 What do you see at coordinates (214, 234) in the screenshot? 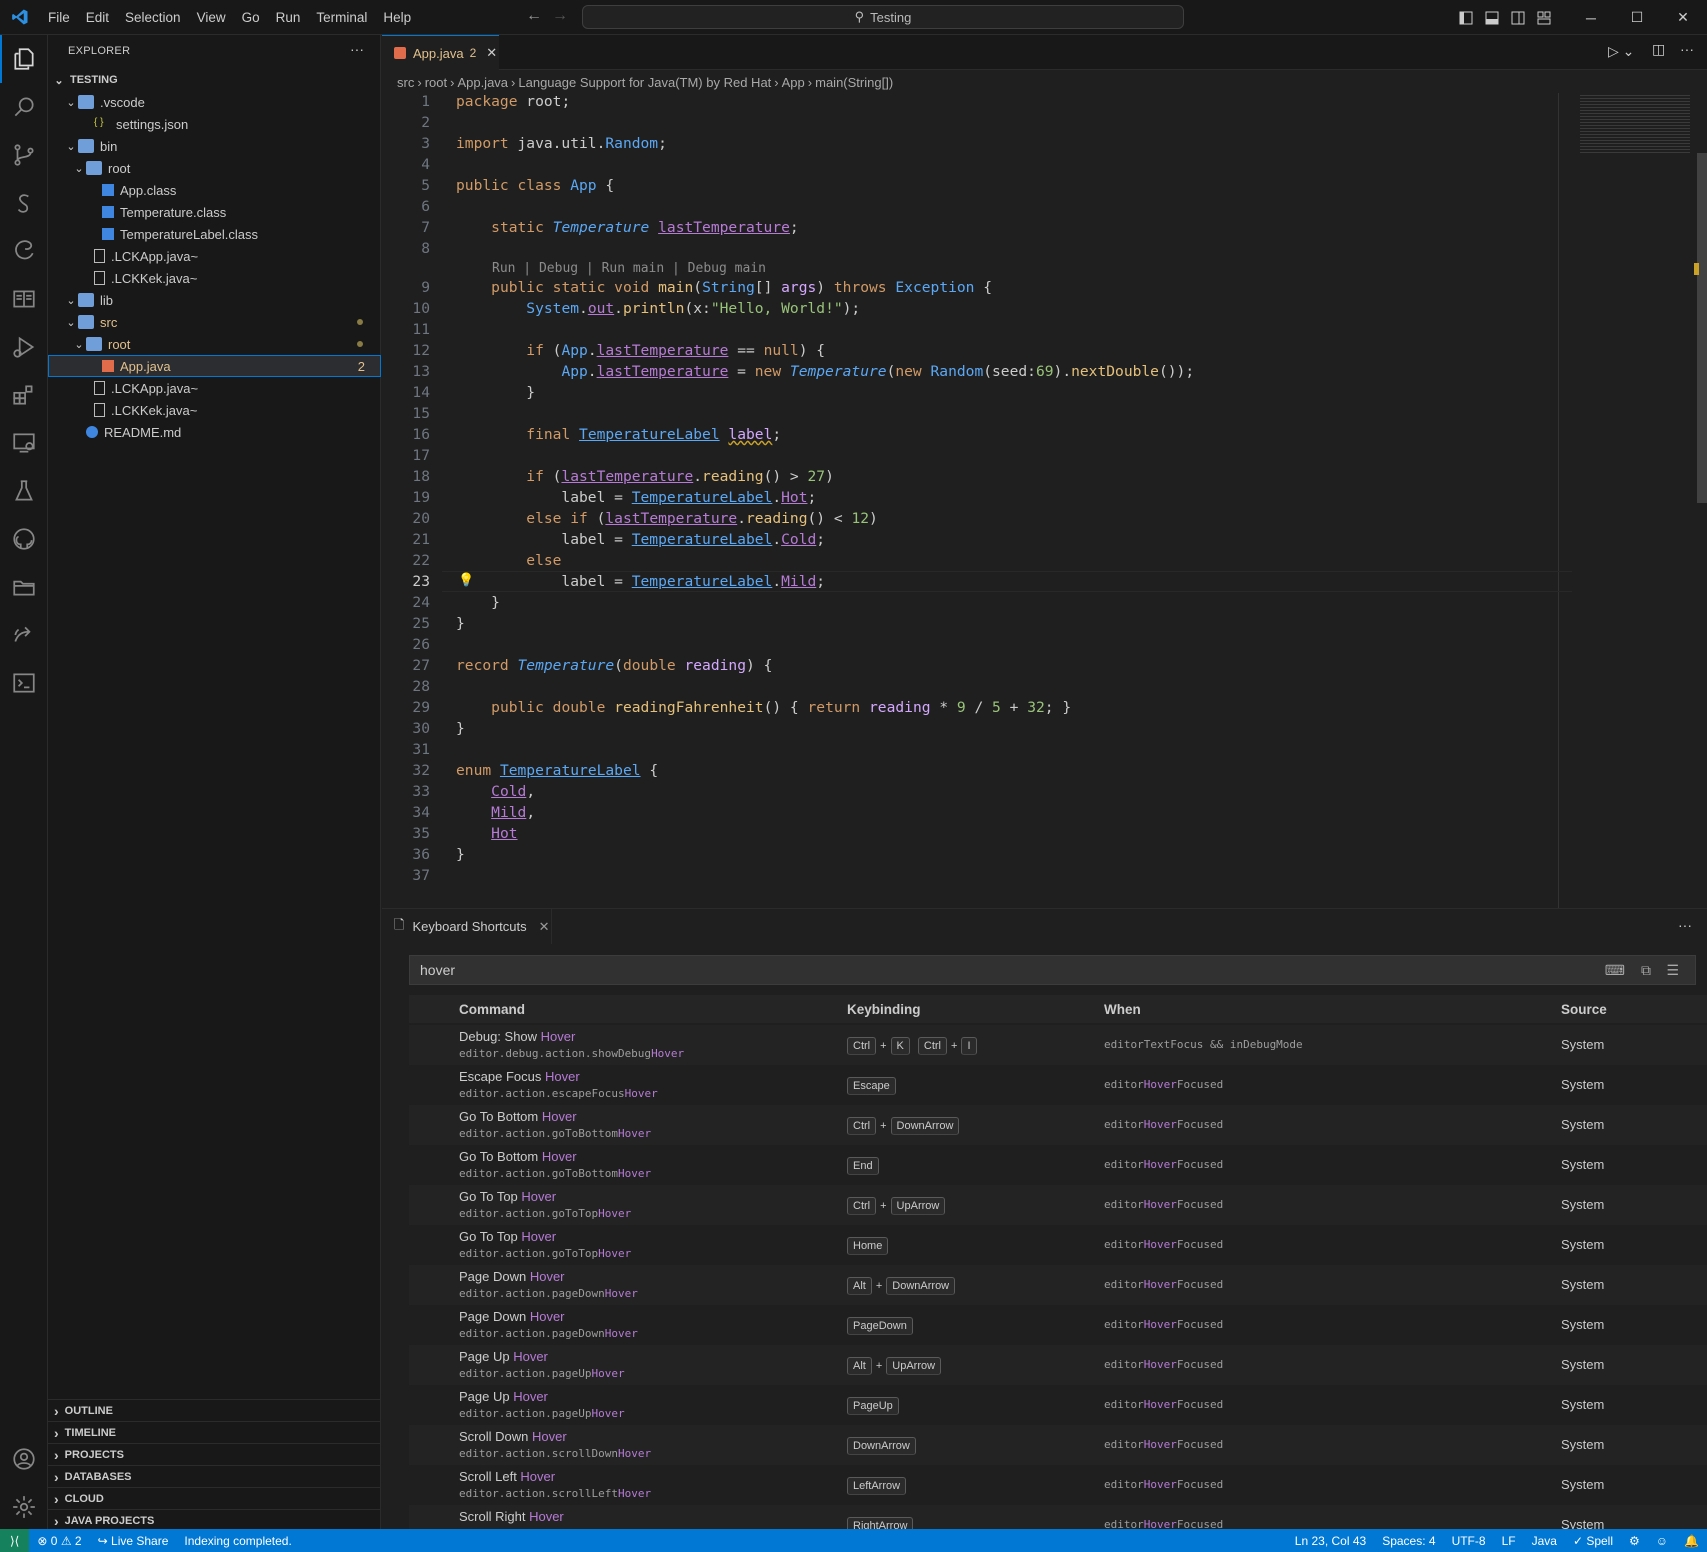
I see `tree-item: TemperatureLabel.class` at bounding box center [214, 234].